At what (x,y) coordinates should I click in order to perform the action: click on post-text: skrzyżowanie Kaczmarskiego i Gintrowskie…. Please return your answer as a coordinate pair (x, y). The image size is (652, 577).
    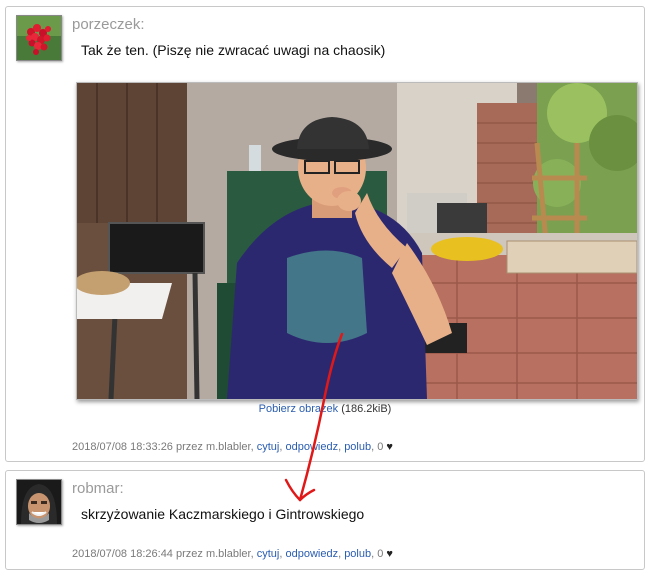
    Looking at the image, I should click on (223, 514).